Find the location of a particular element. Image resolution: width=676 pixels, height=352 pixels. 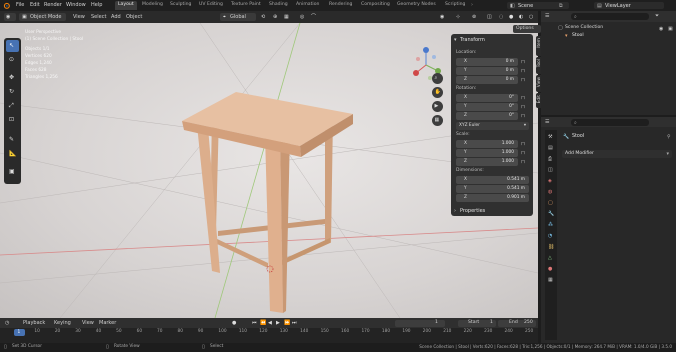

render-tab-icon: ▤ is located at coordinates (550, 148).